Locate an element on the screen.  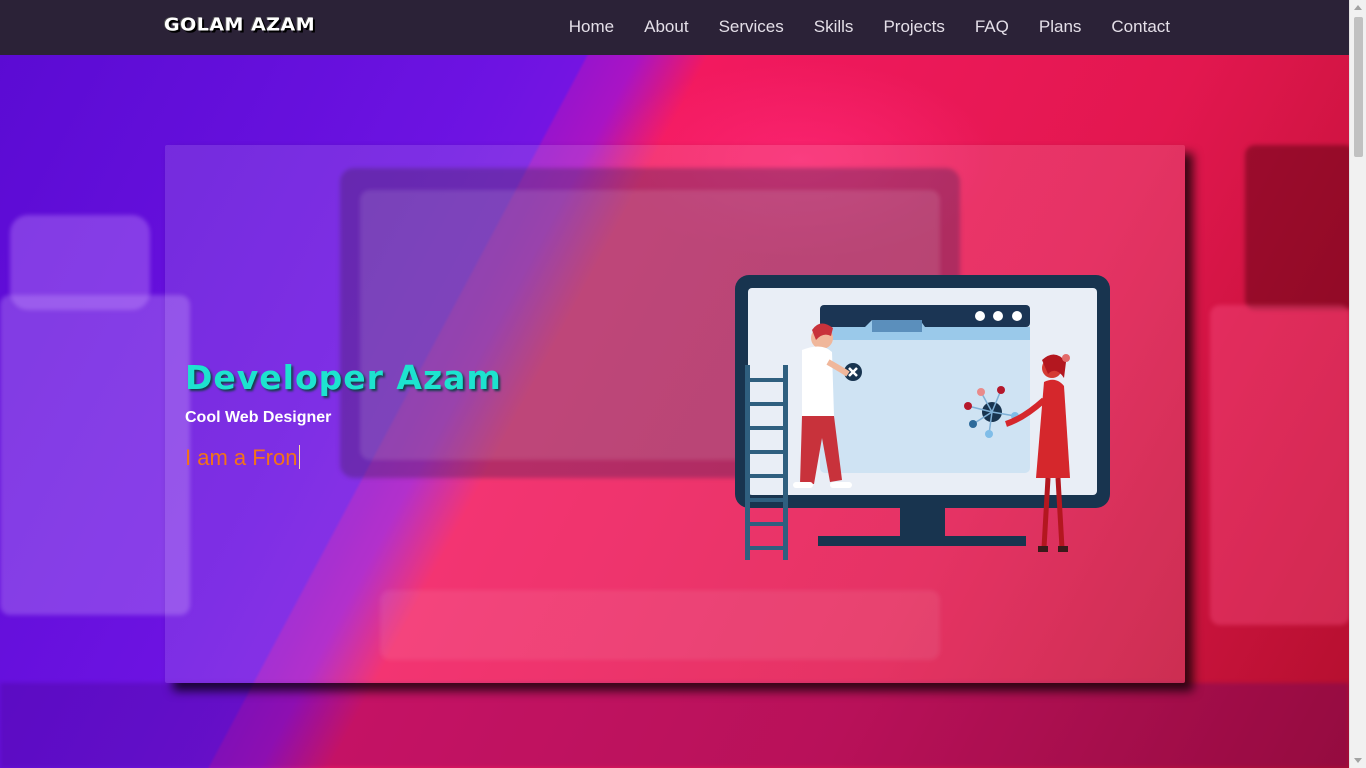
brand-logo: GOLAM AZAM is located at coordinates (239, 25).